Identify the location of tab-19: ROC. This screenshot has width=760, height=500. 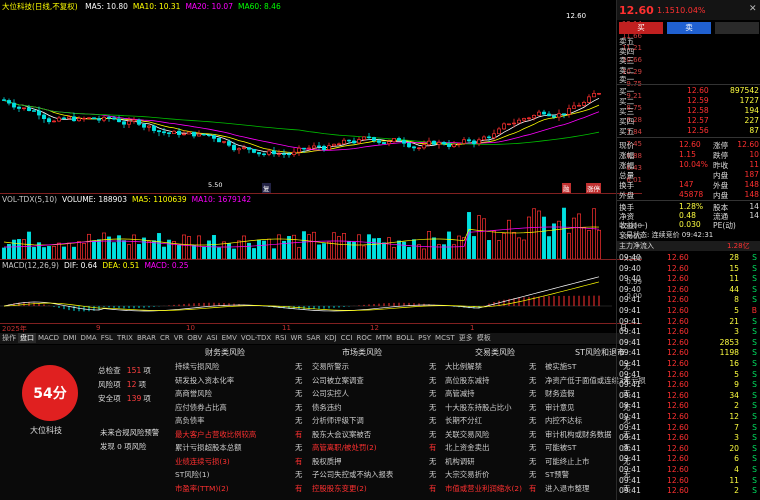
(363, 338).